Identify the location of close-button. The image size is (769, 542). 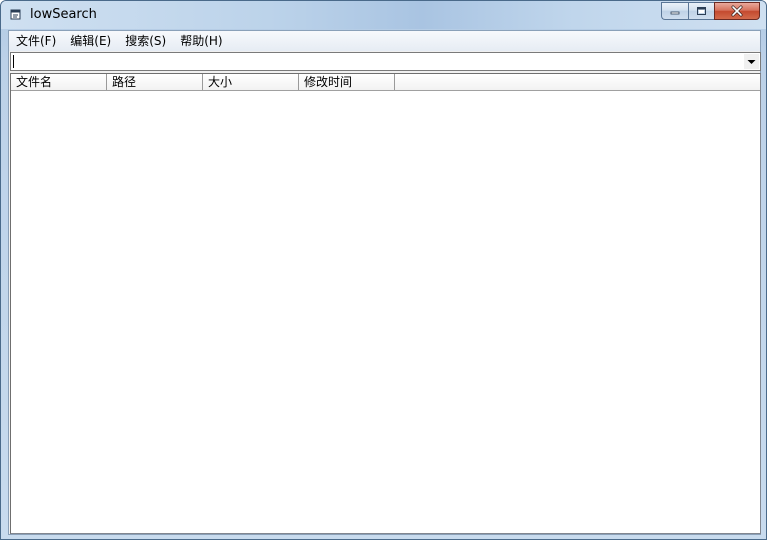
(737, 11).